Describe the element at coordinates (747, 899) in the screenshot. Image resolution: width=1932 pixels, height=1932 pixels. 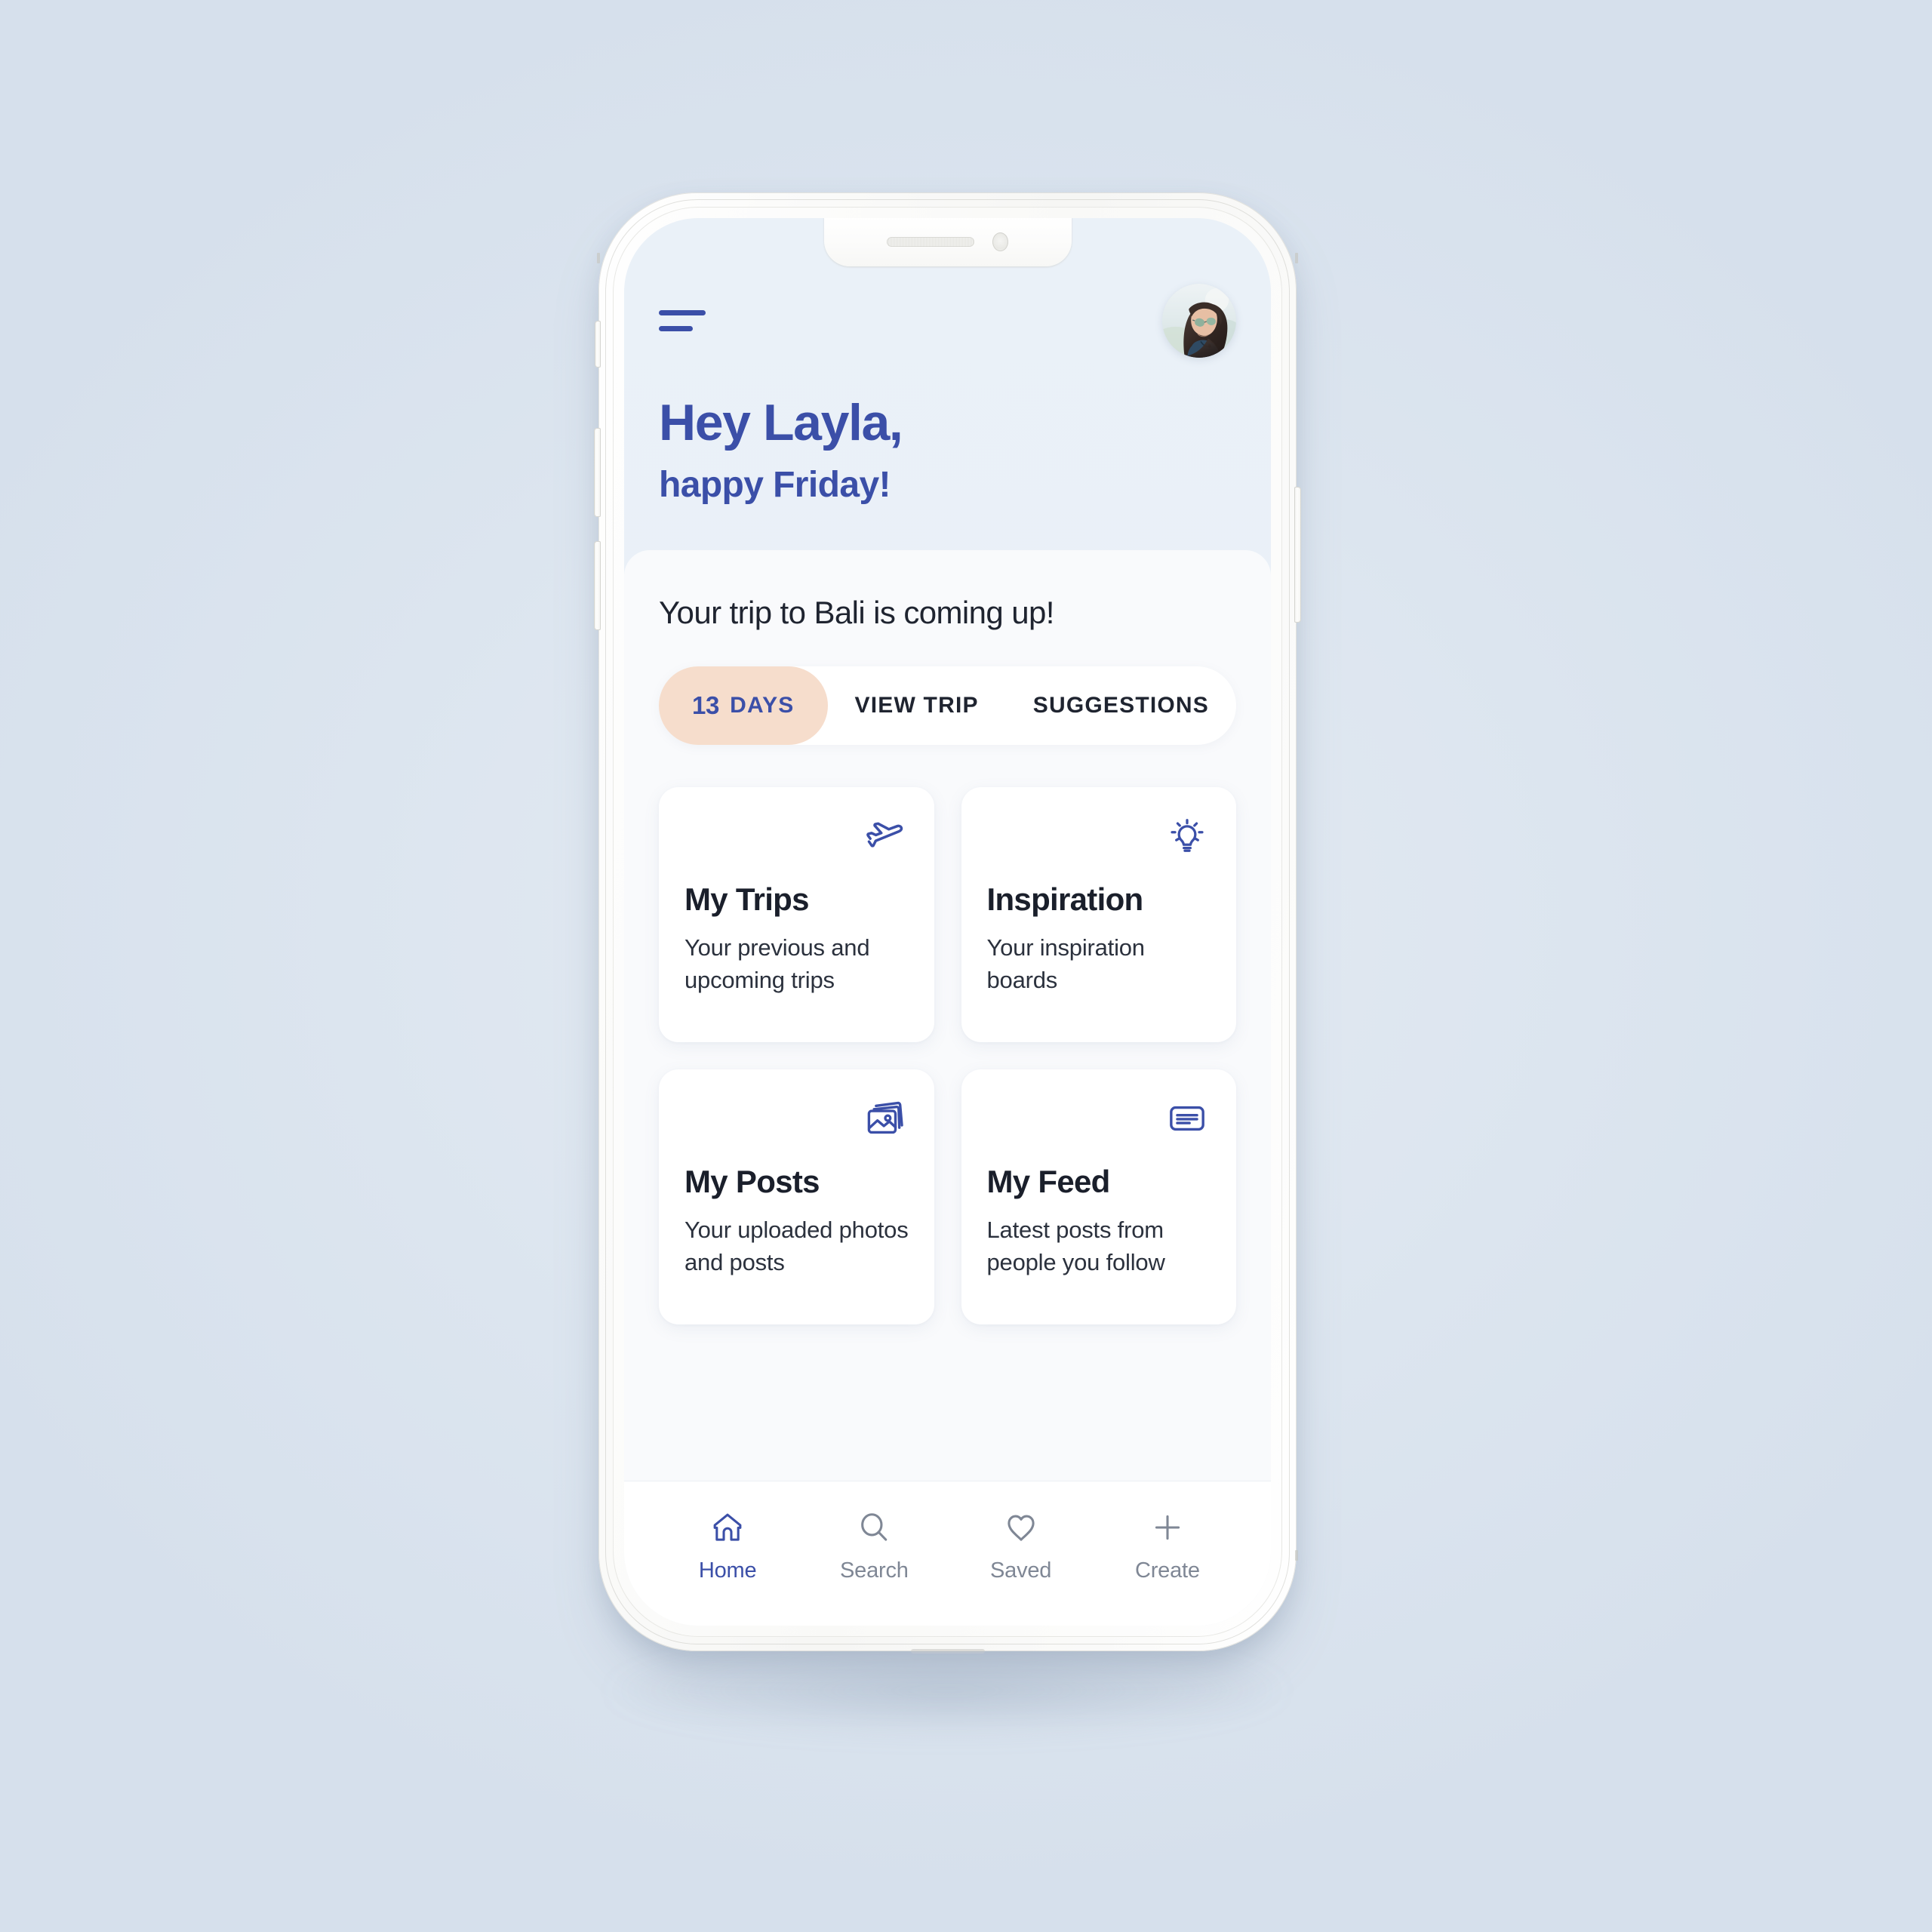
I see `card-title: My Trips` at that location.